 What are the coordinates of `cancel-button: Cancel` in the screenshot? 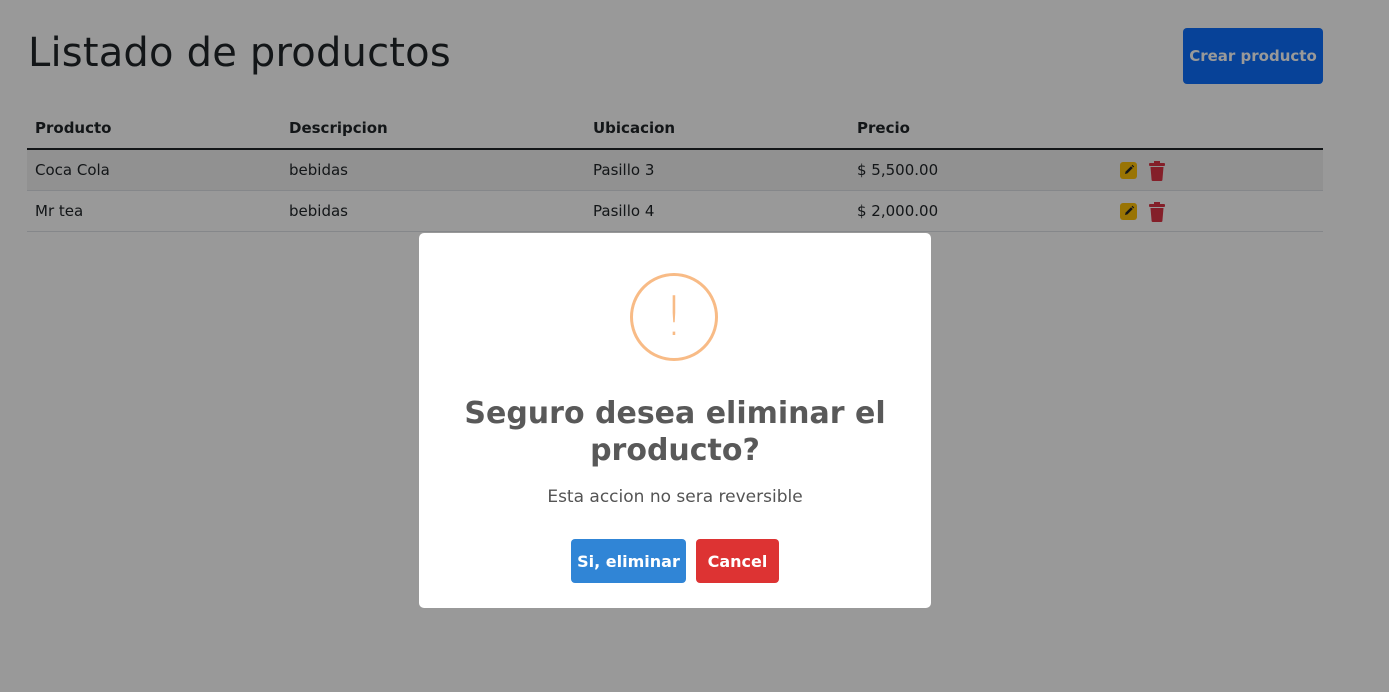 It's located at (737, 561).